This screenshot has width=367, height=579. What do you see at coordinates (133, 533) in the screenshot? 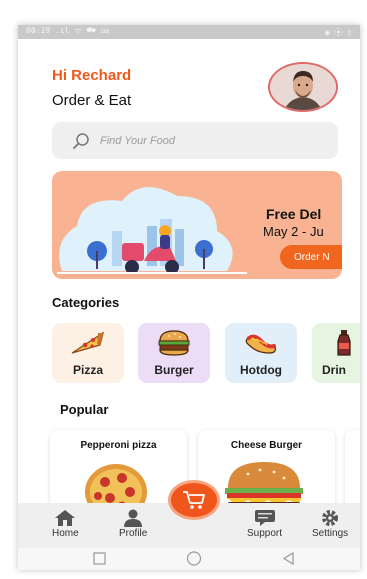
I see `nav-label: Profile` at bounding box center [133, 533].